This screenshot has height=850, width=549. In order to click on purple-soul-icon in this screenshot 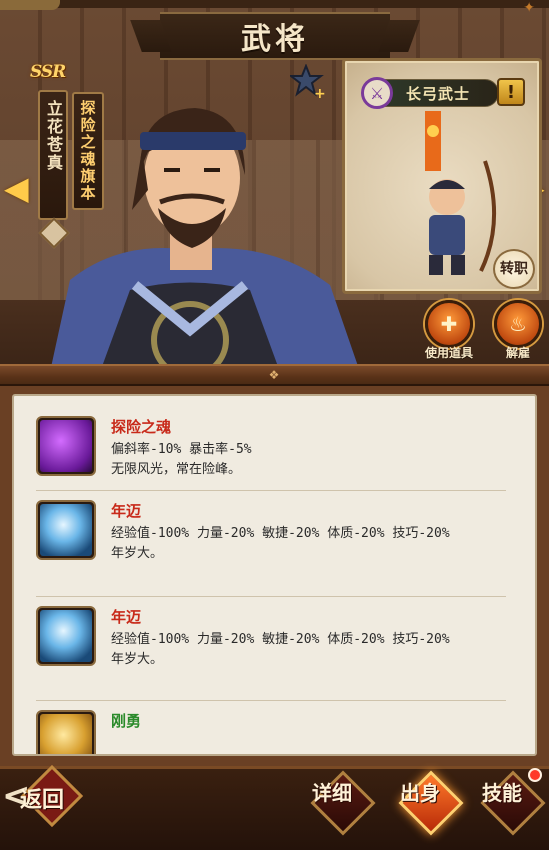, I will do `click(66, 446)`.